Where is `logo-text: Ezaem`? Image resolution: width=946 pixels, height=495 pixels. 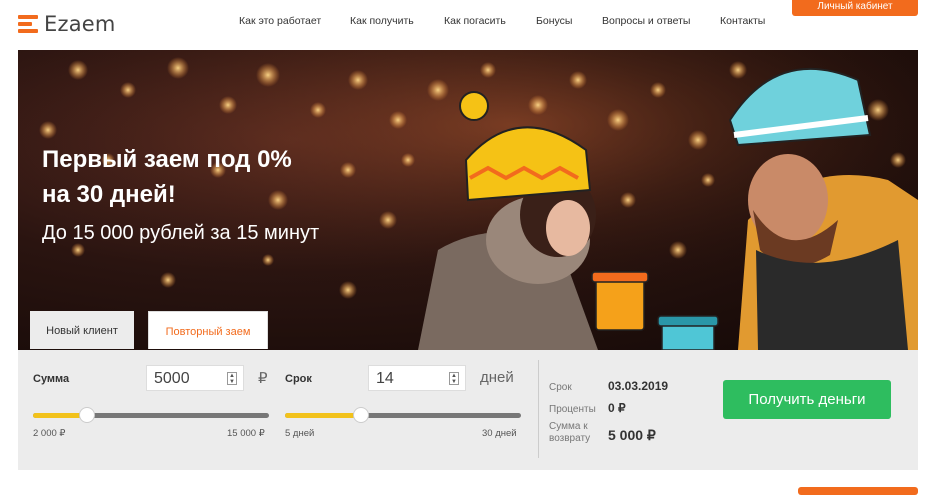
logo-text: Ezaem is located at coordinates (80, 24).